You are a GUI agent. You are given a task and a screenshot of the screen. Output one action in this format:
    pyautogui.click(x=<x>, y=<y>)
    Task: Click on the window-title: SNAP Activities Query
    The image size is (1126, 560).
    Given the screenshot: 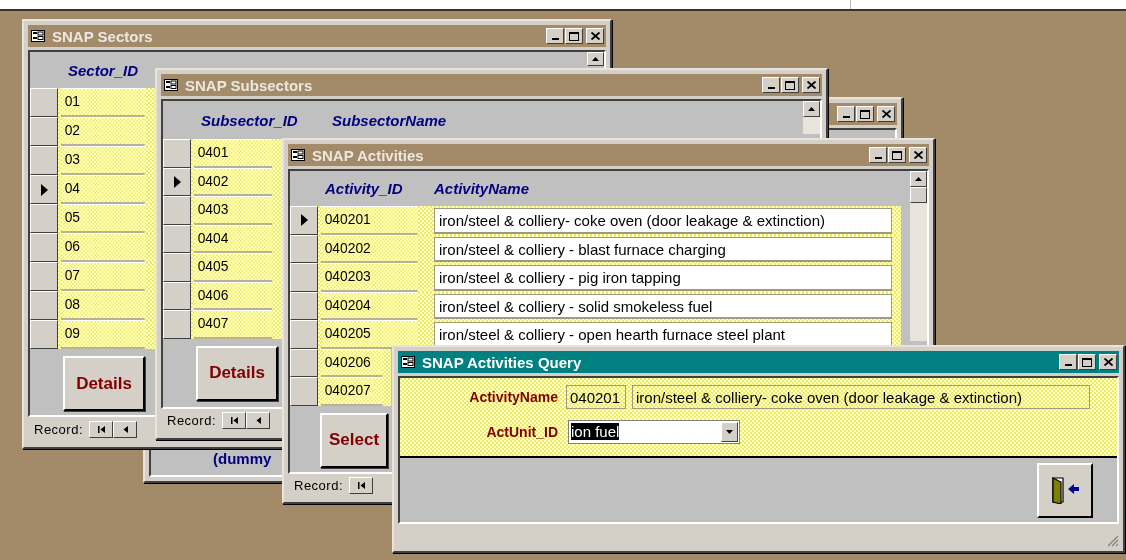 What is the action you would take?
    pyautogui.click(x=502, y=362)
    